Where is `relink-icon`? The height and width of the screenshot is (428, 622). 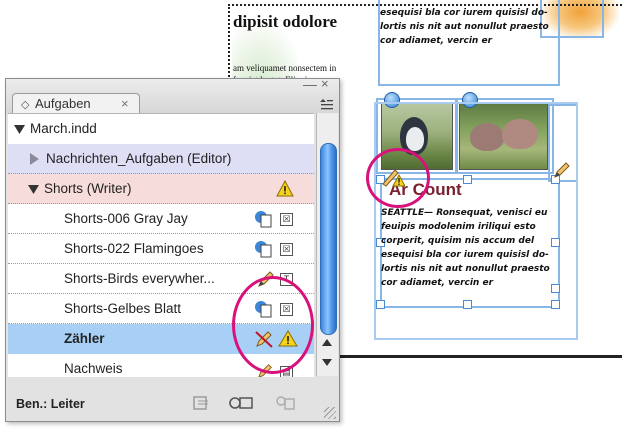 relink-icon is located at coordinates (241, 403).